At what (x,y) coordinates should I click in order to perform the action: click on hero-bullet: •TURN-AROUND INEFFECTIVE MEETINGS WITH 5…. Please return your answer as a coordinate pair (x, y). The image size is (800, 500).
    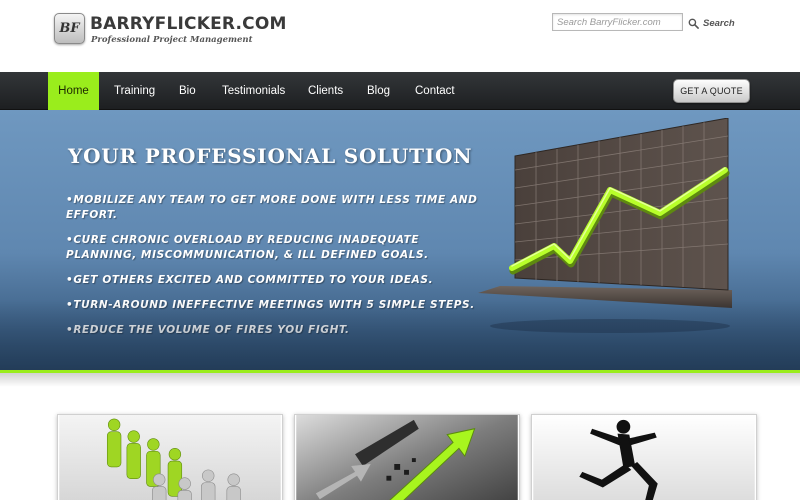
    Looking at the image, I should click on (270, 305).